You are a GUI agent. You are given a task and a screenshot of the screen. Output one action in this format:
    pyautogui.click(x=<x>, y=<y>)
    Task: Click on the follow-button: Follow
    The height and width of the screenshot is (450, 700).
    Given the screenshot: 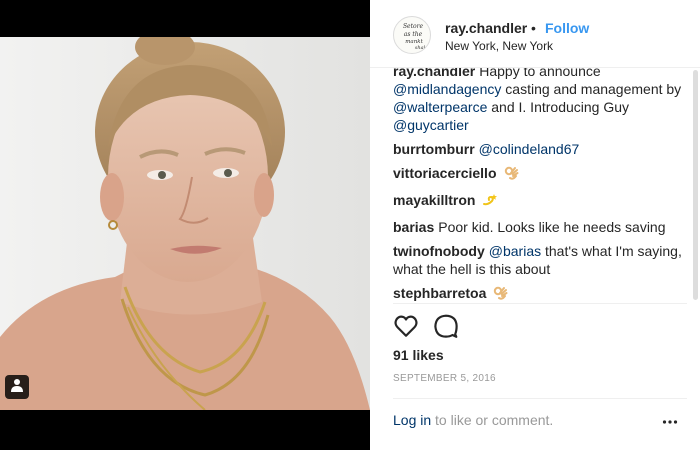 What is the action you would take?
    pyautogui.click(x=567, y=28)
    